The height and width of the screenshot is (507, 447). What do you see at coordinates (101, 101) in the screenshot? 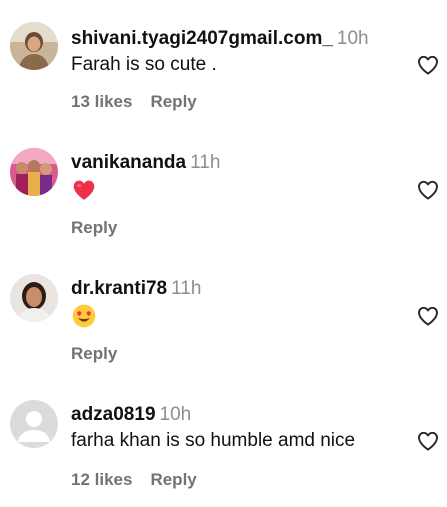
I see `likes-count: 13 likes` at bounding box center [101, 101].